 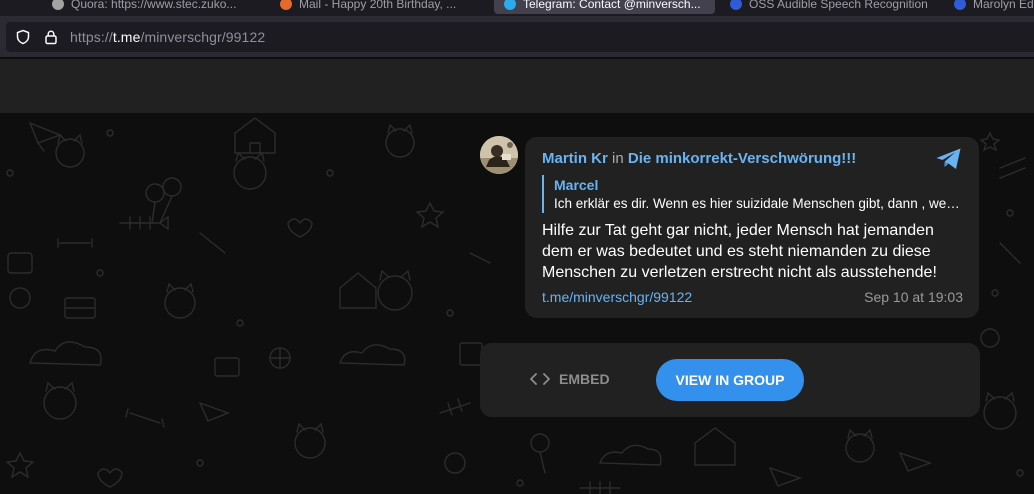 What do you see at coordinates (576, 185) in the screenshot?
I see `reply-author: Marcel` at bounding box center [576, 185].